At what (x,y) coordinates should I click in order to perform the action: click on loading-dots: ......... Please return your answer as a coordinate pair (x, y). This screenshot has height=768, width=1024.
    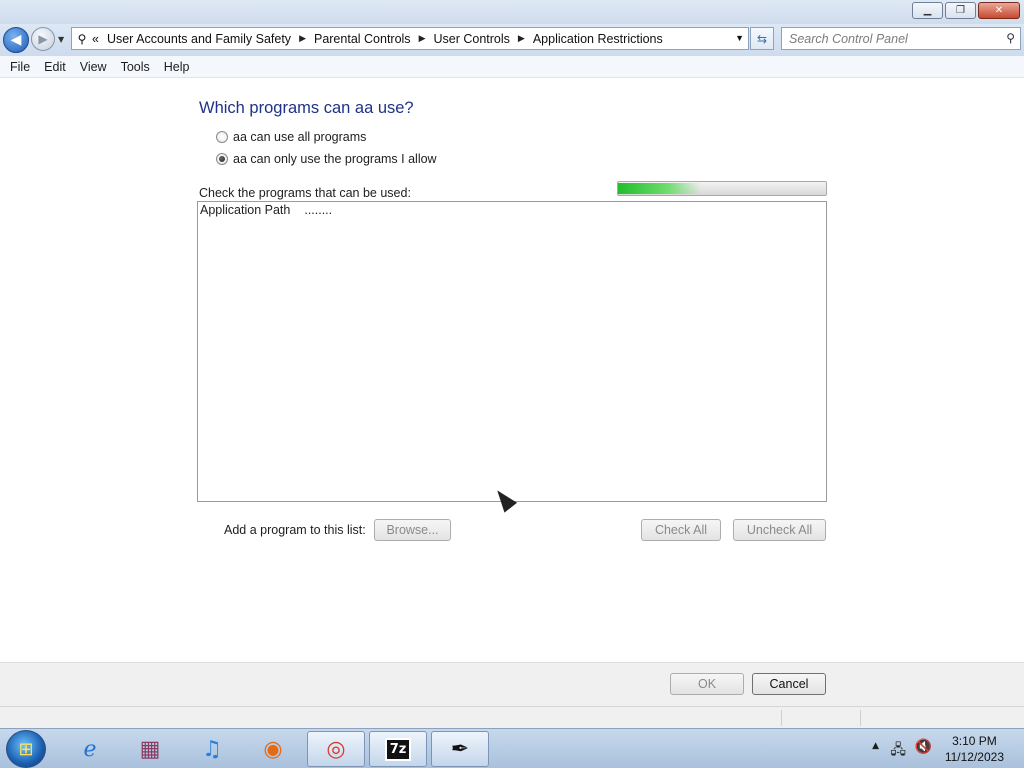
    Looking at the image, I should click on (318, 210).